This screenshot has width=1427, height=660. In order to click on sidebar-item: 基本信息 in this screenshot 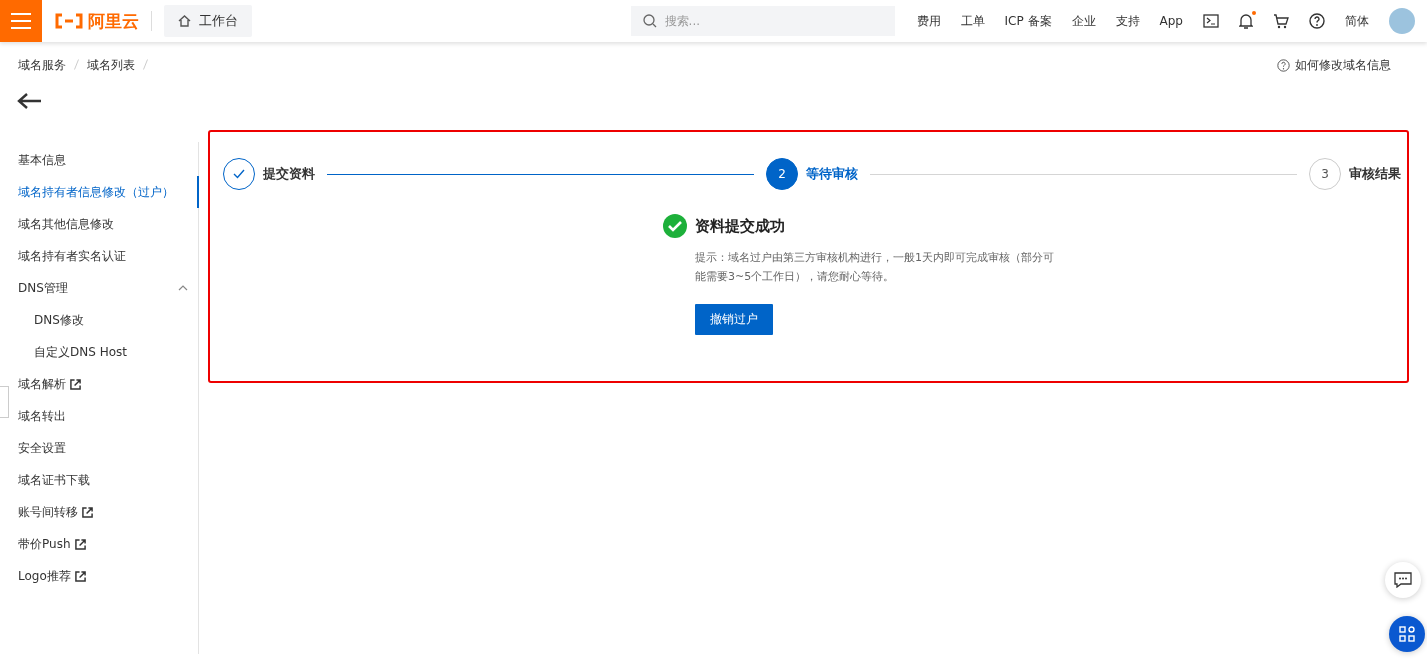, I will do `click(108, 160)`.